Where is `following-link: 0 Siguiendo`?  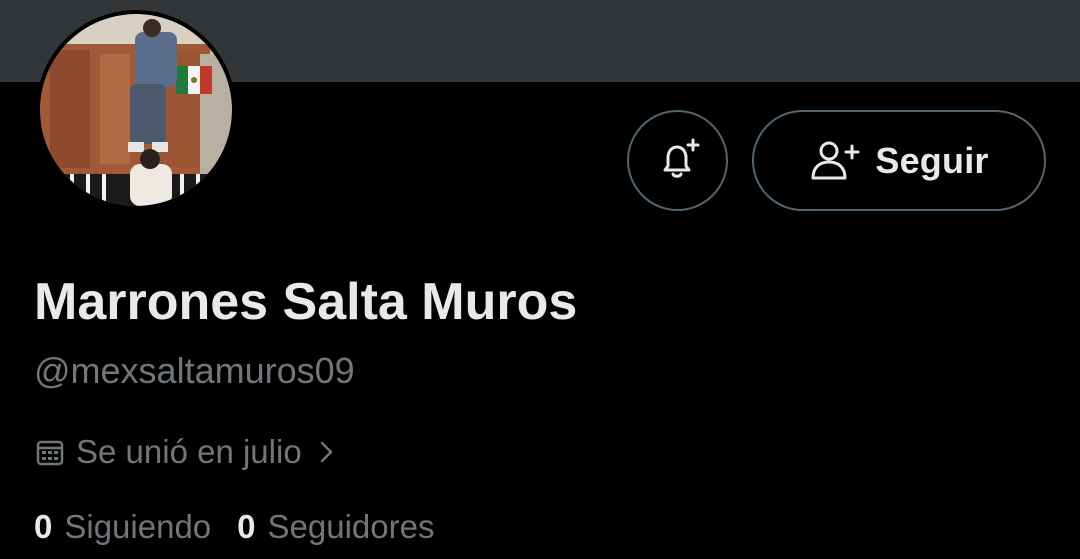 following-link: 0 Siguiendo is located at coordinates (122, 527).